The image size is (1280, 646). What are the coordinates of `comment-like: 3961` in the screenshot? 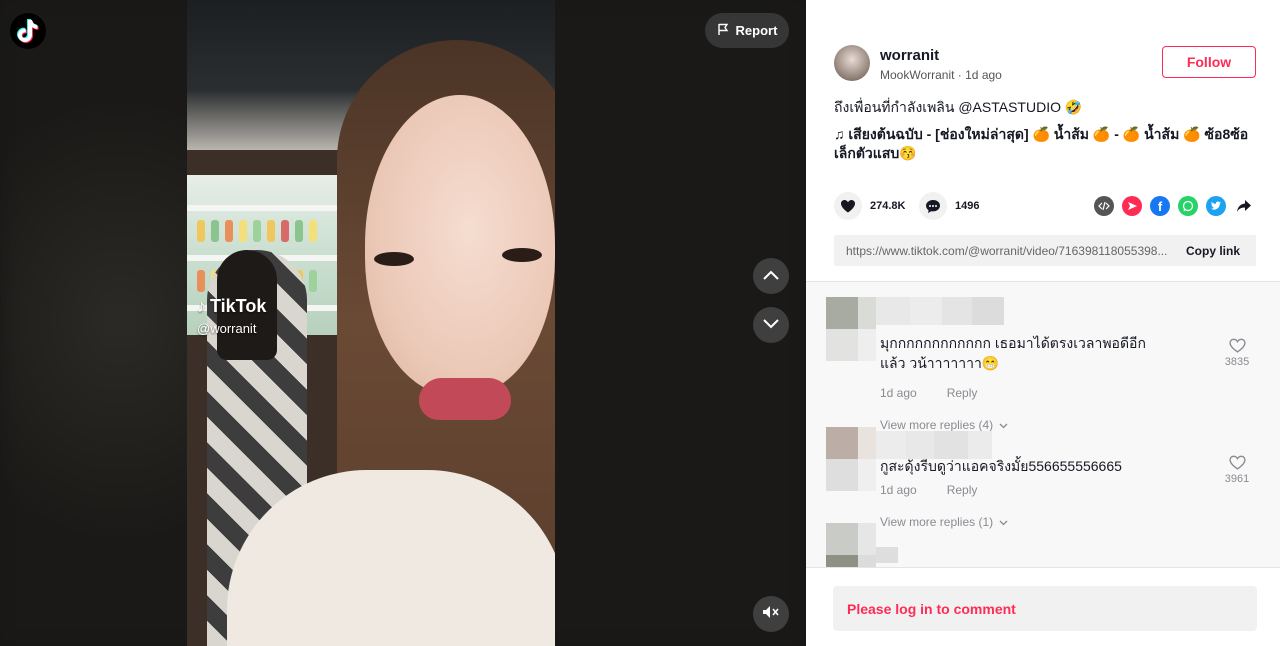 It's located at (1237, 470).